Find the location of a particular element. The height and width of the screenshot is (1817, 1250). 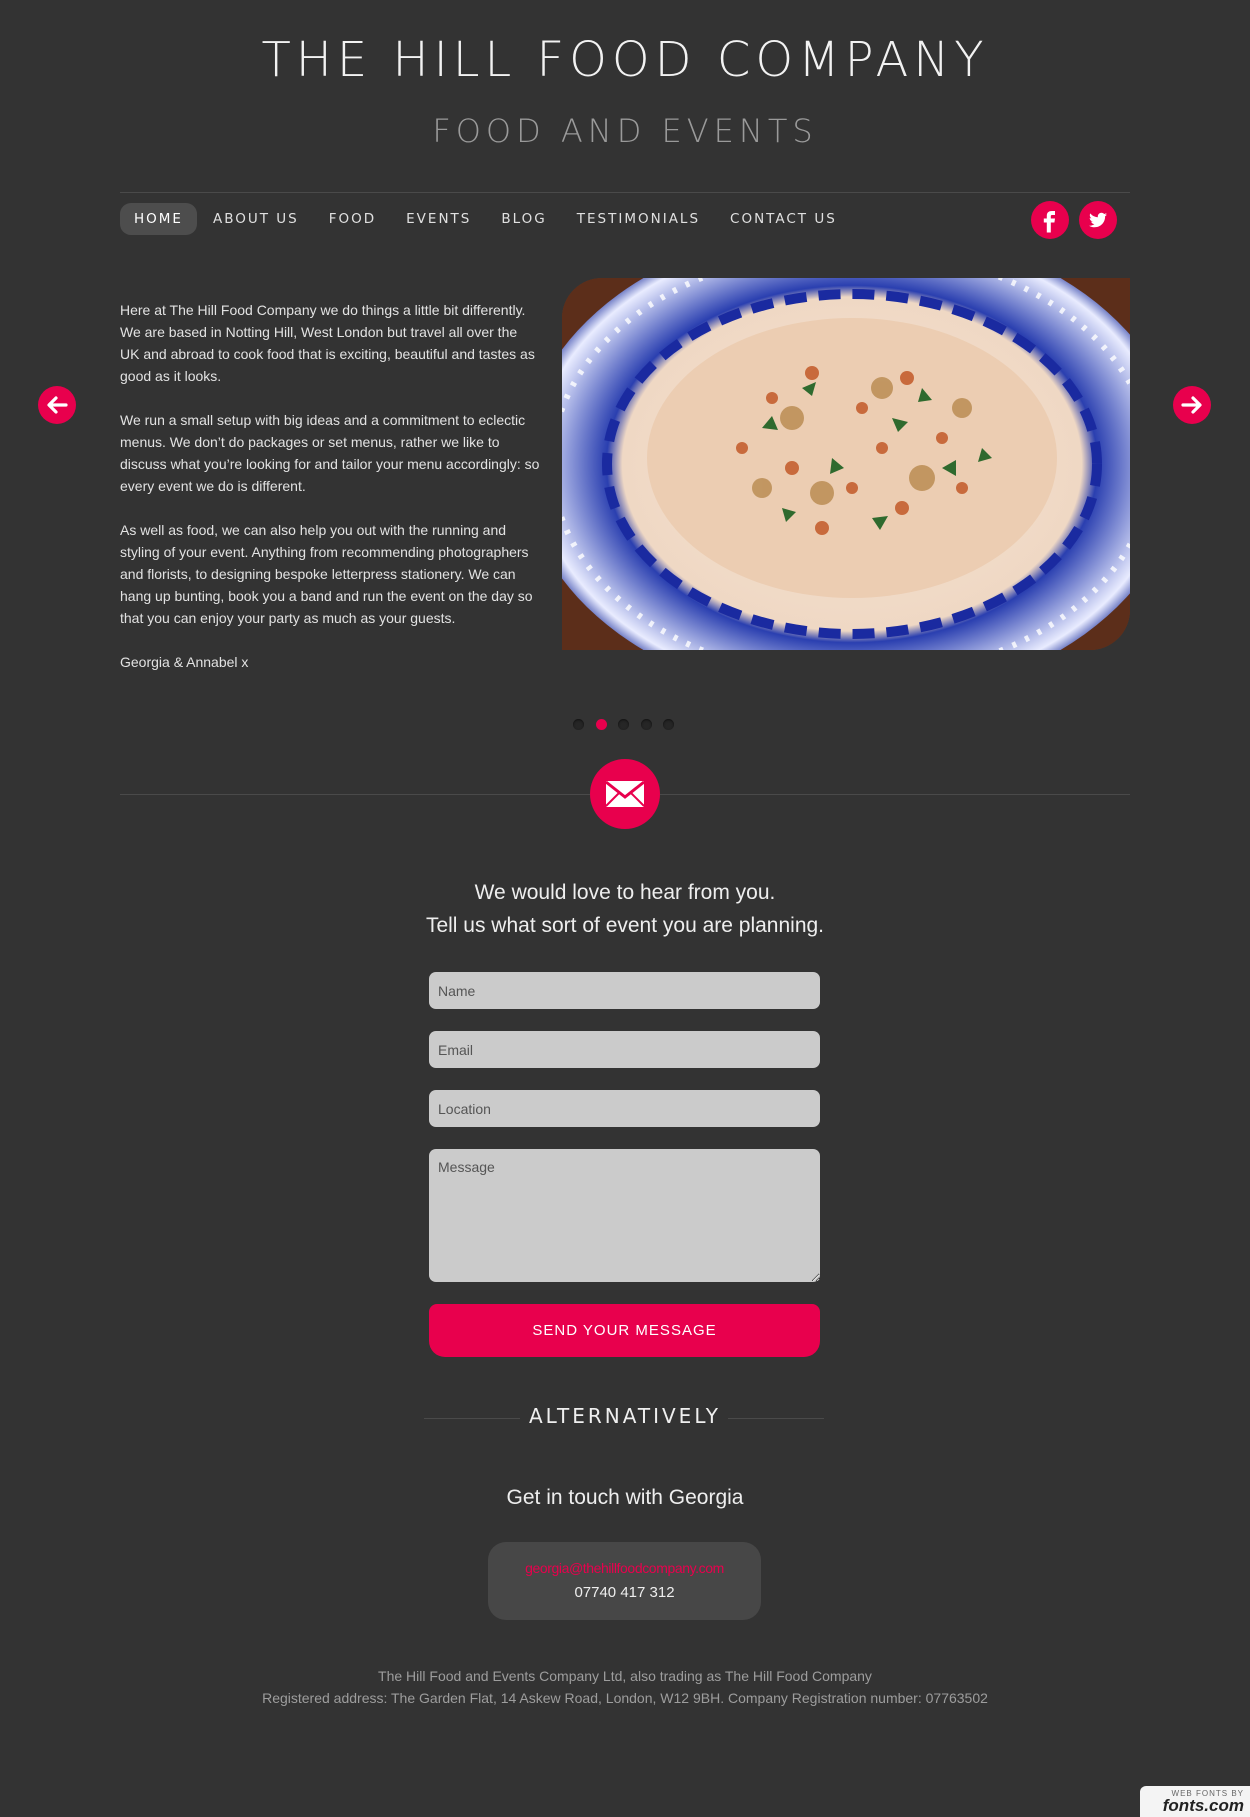

envelope-icon is located at coordinates (625, 793).